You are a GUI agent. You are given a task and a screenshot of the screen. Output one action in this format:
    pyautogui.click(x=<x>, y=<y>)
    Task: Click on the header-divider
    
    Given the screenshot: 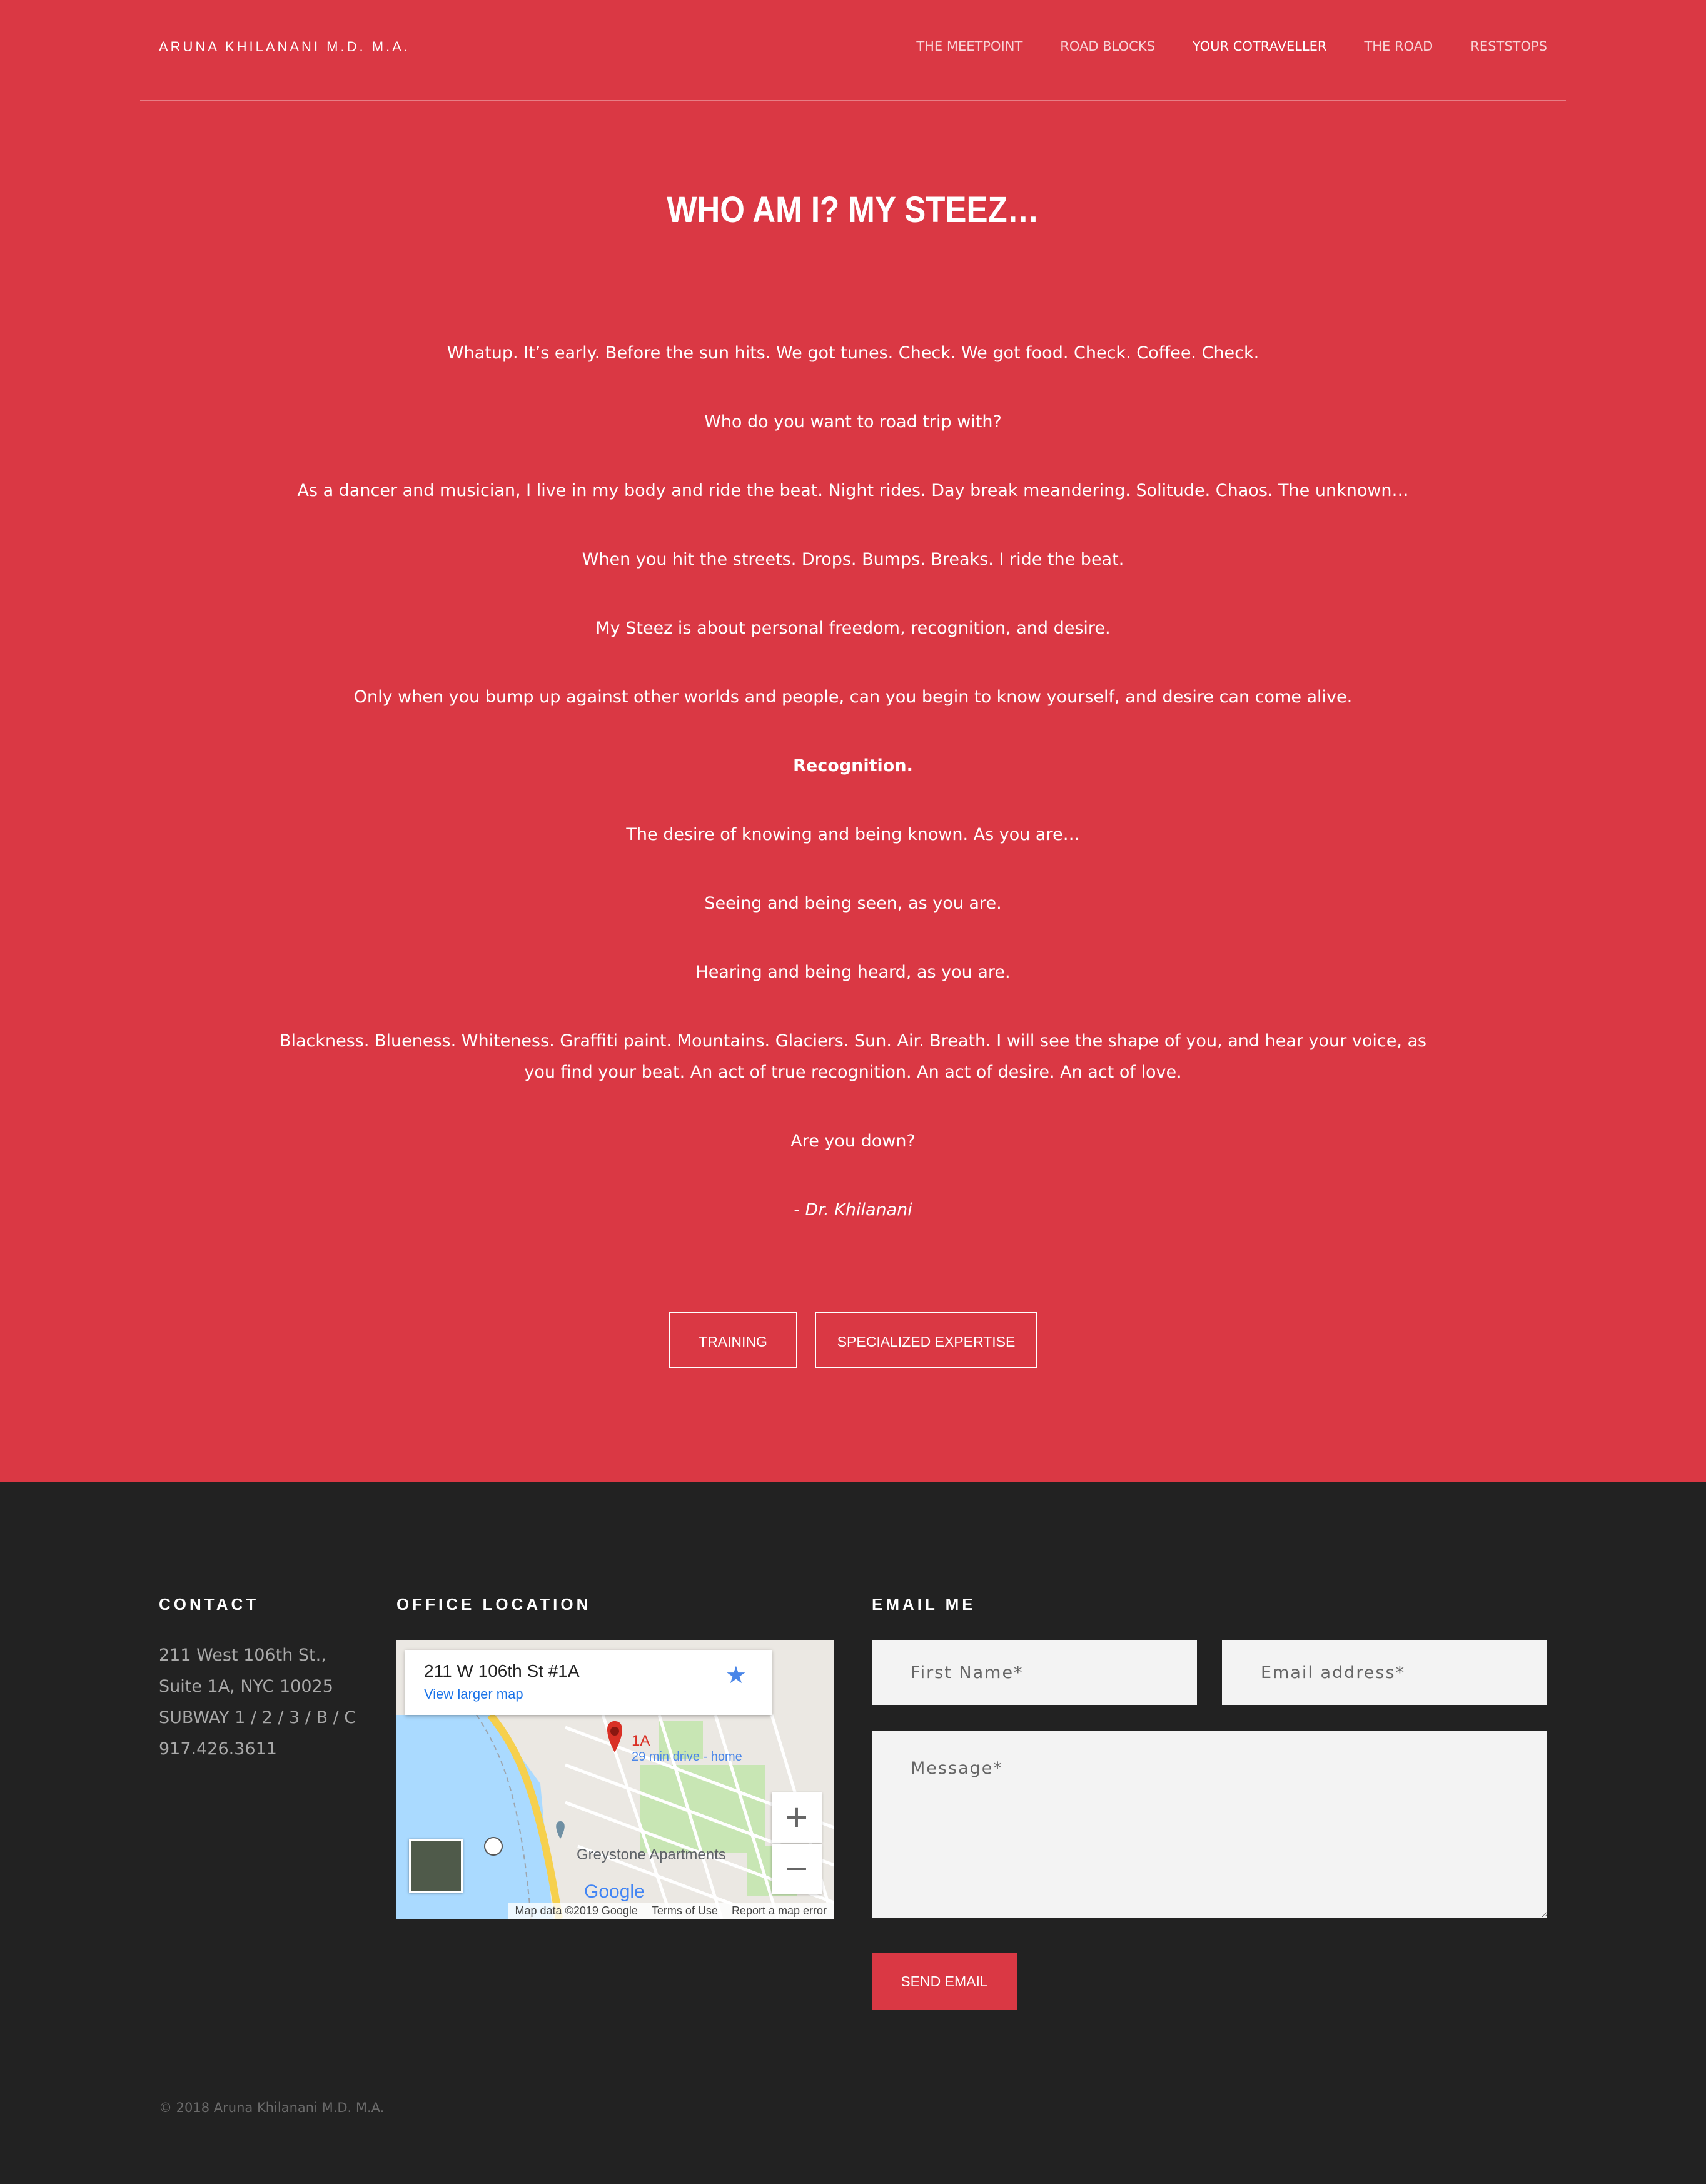 What is the action you would take?
    pyautogui.click(x=853, y=100)
    